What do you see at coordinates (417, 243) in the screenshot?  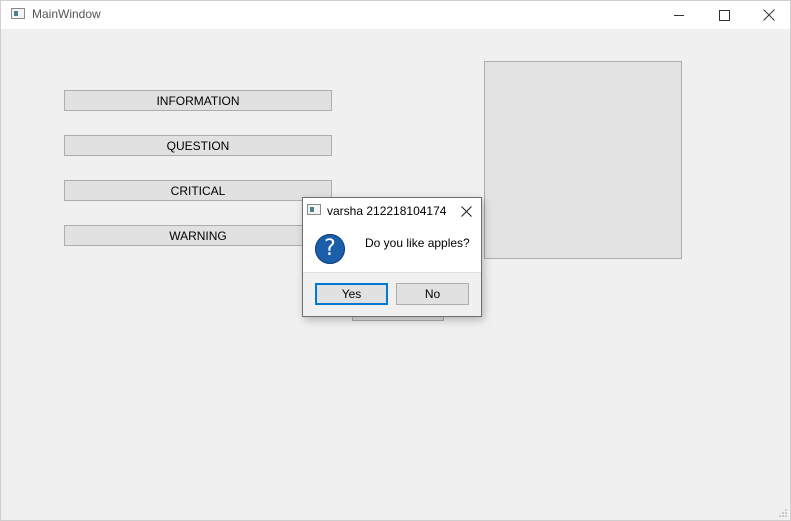 I see `dialog-message: Do you like apples?` at bounding box center [417, 243].